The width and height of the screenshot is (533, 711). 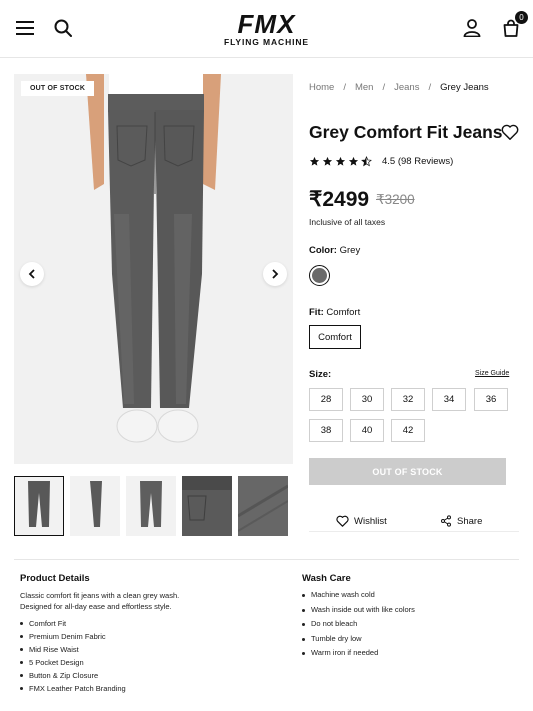 What do you see at coordinates (358, 653) in the screenshot?
I see `wash-care-item: Warm iron if needed` at bounding box center [358, 653].